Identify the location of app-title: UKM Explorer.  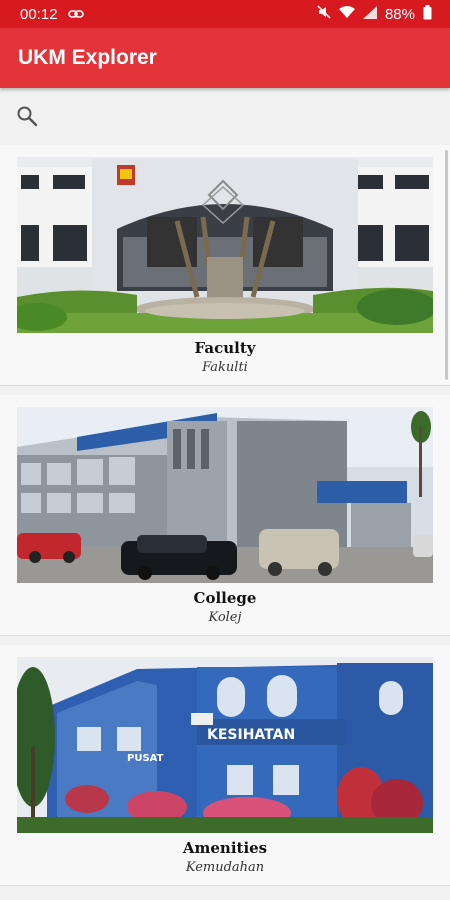
(87, 57).